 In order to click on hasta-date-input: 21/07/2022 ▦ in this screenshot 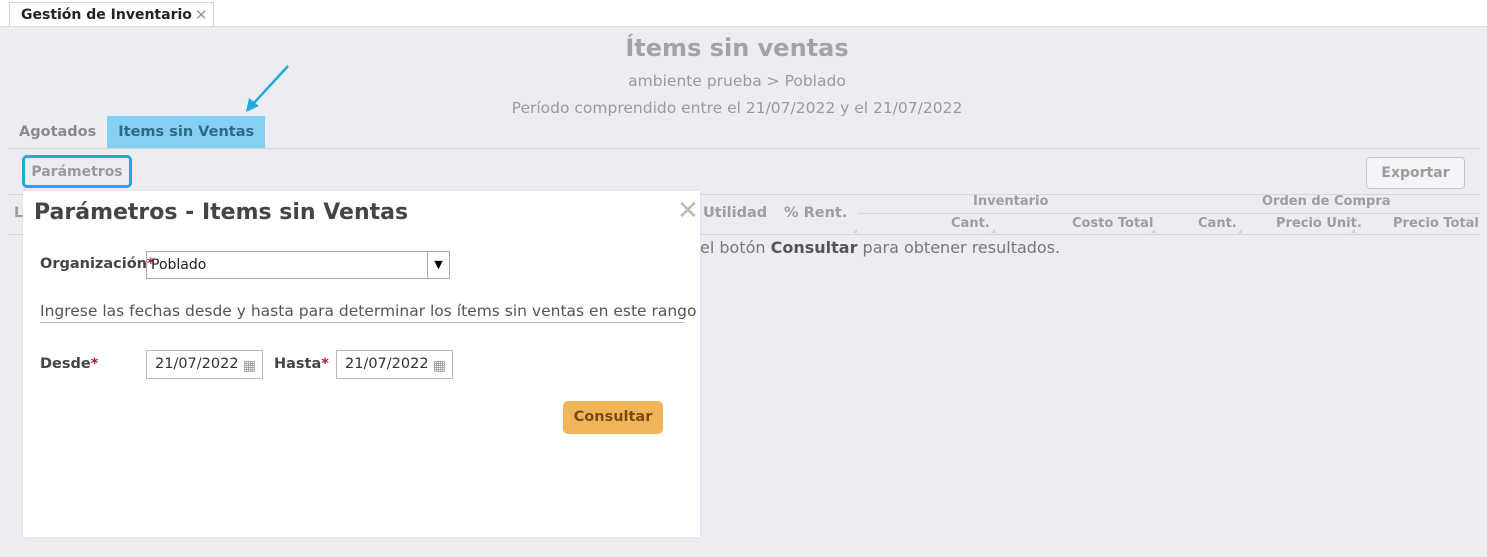, I will do `click(394, 364)`.